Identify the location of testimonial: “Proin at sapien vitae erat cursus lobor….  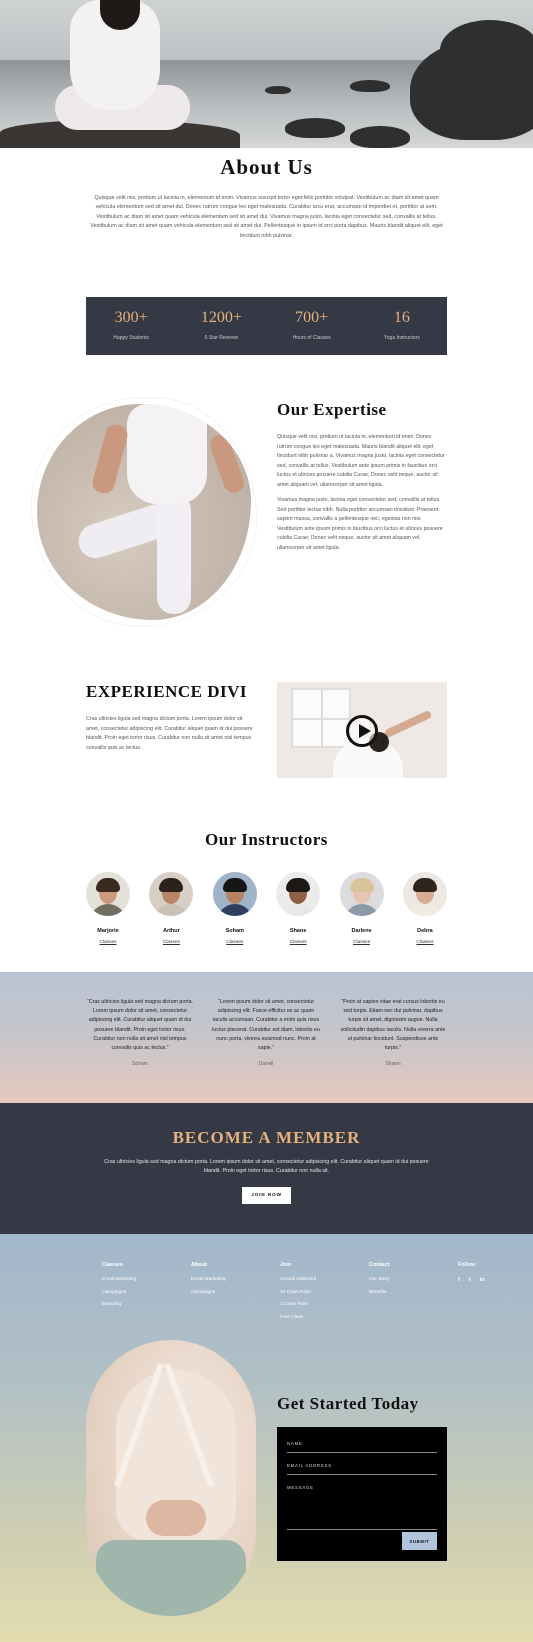
(393, 1032).